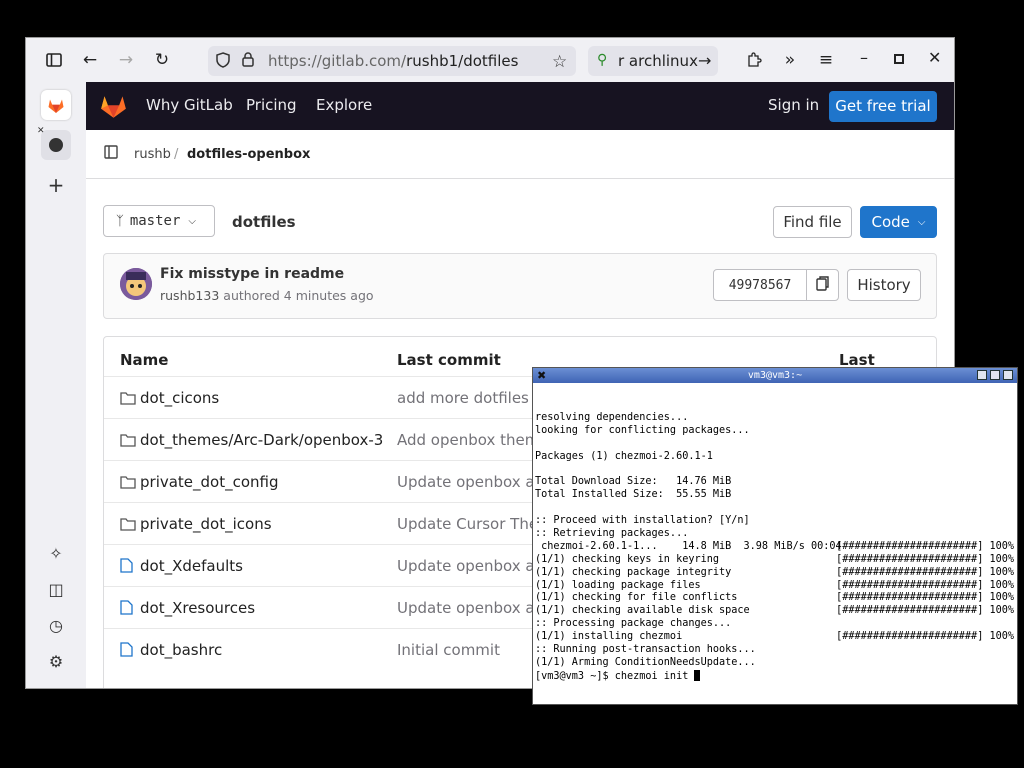 This screenshot has width=1024, height=768. Describe the element at coordinates (189, 105) in the screenshot. I see `nav-why-gitlab: Why GitLab` at that location.